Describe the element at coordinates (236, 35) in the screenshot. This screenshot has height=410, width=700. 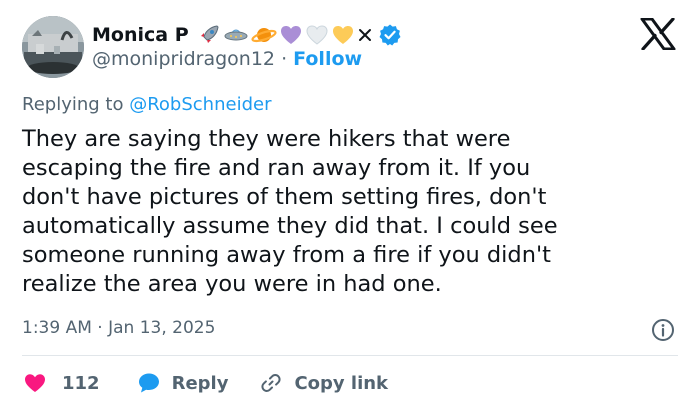
I see `ufo-emoji-icon` at that location.